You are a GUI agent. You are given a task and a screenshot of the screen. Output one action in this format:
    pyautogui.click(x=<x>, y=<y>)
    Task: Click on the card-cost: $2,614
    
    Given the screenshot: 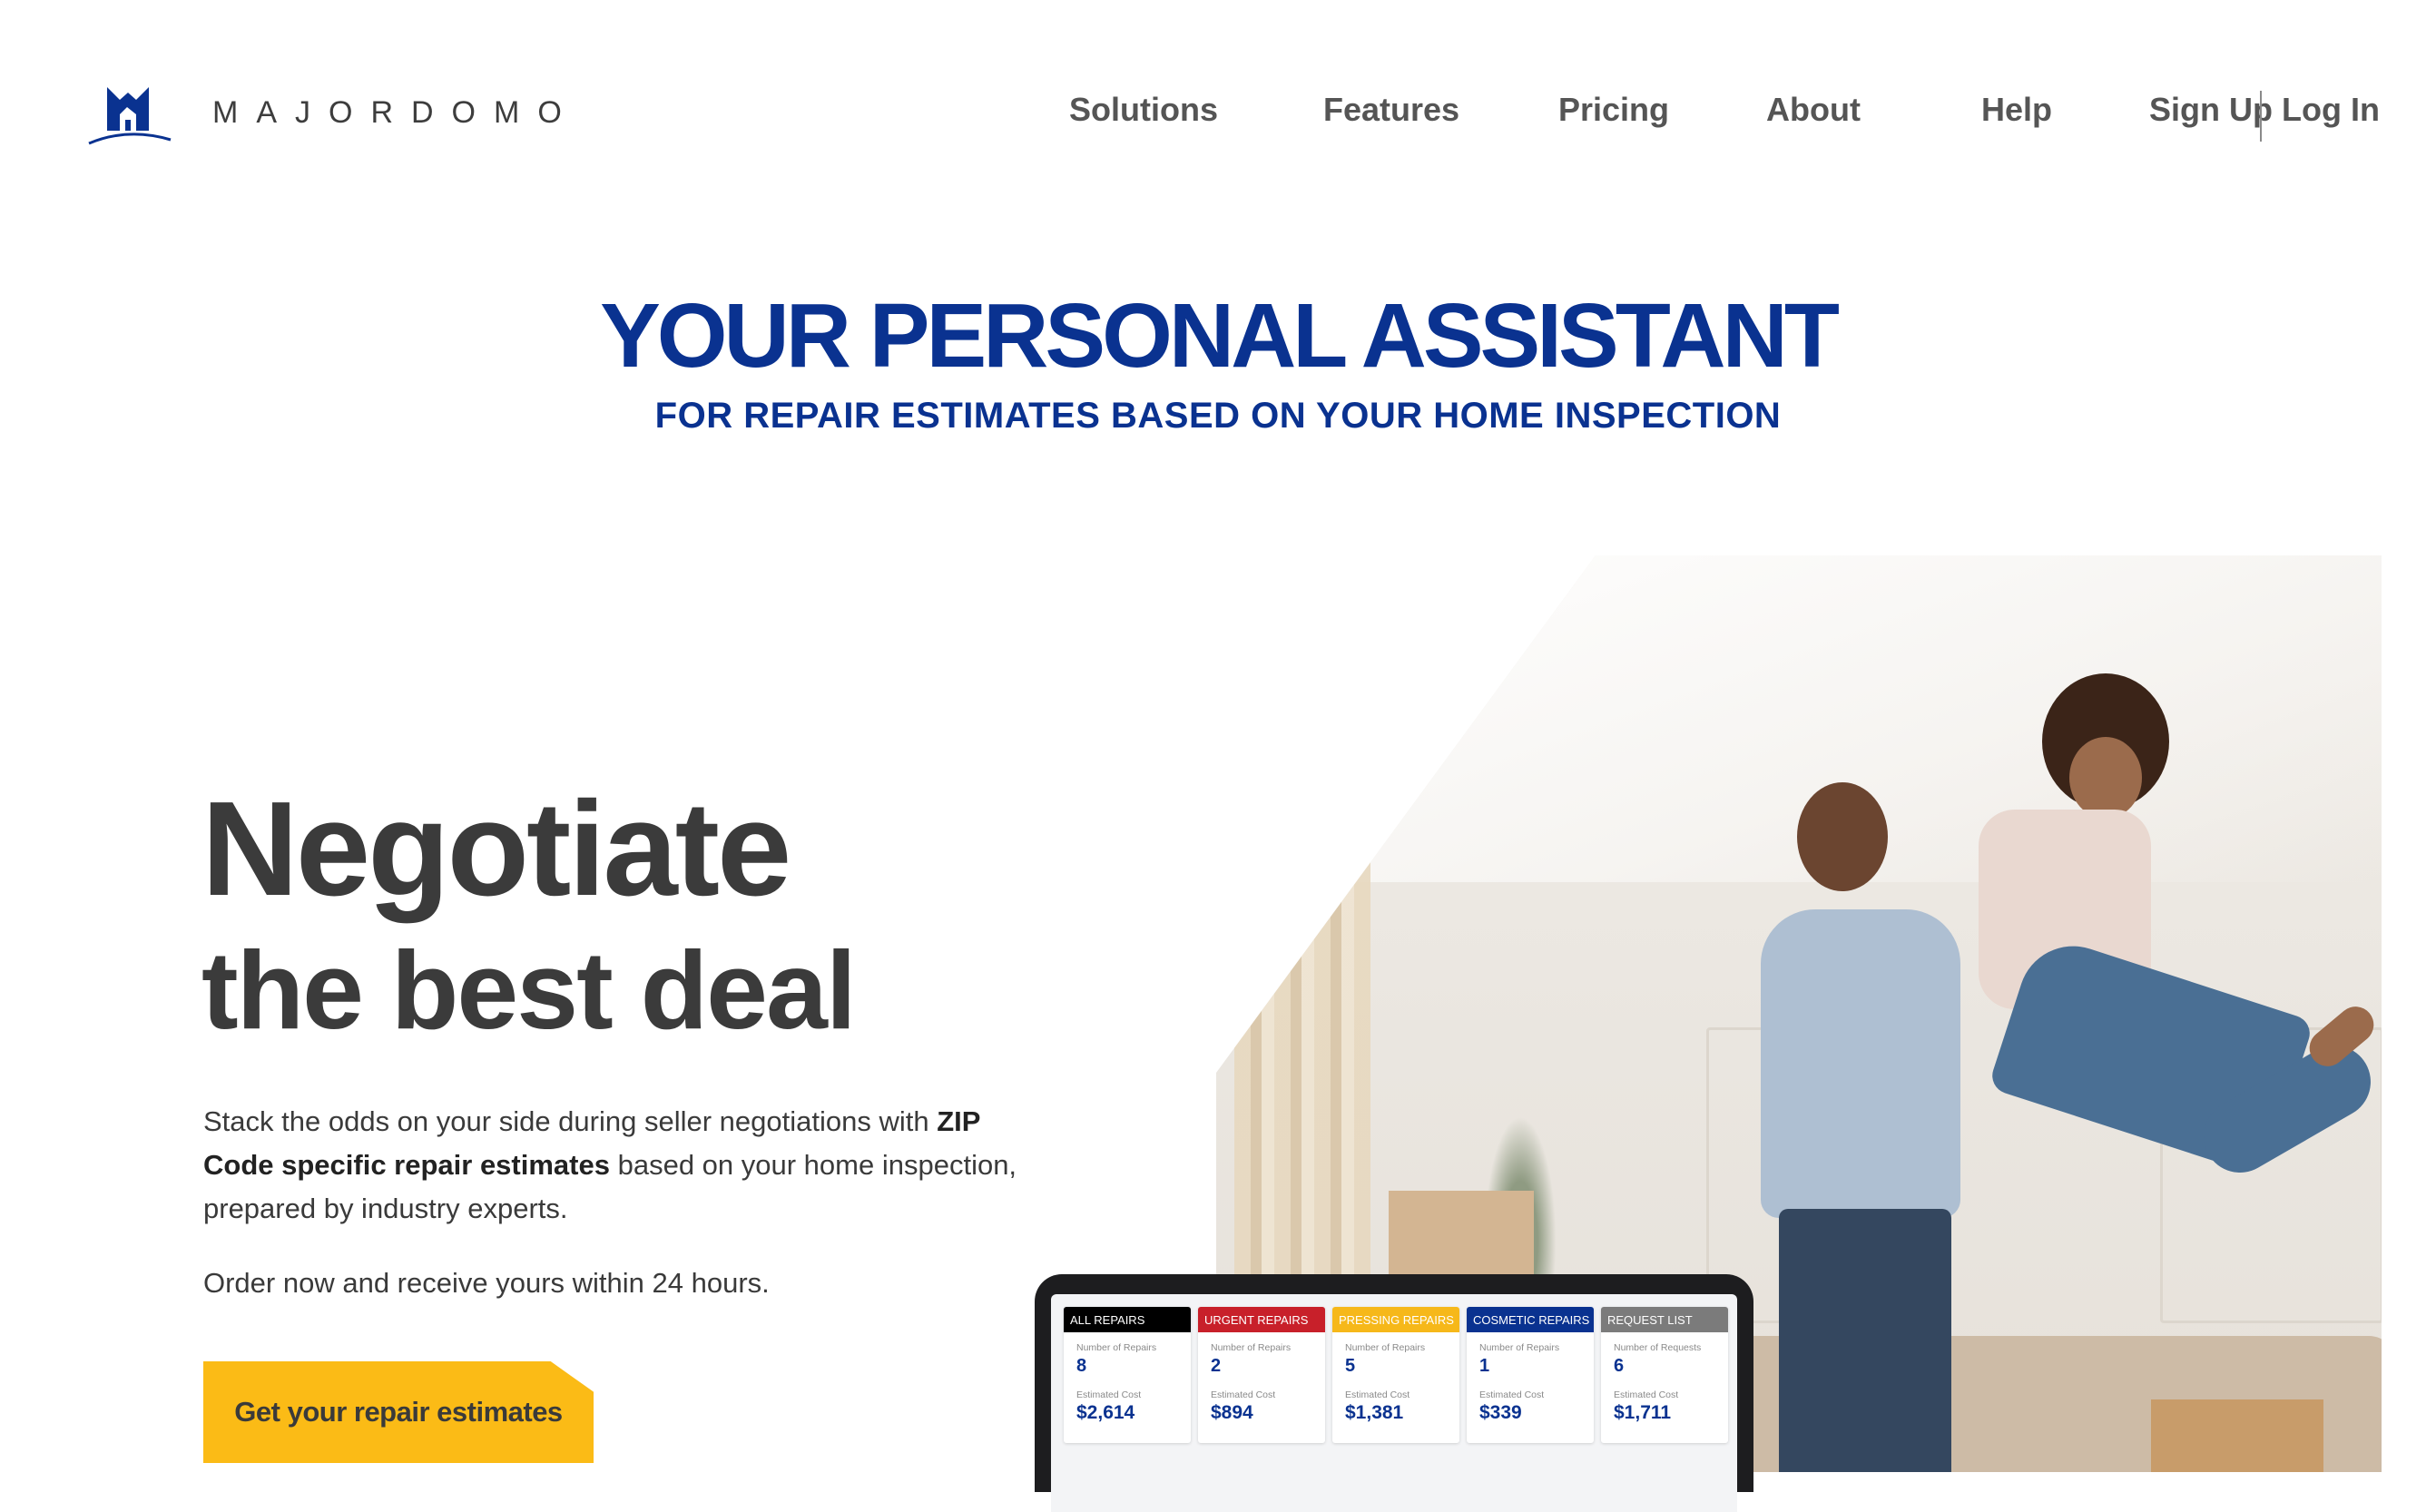 What is the action you would take?
    pyautogui.click(x=1106, y=1412)
    